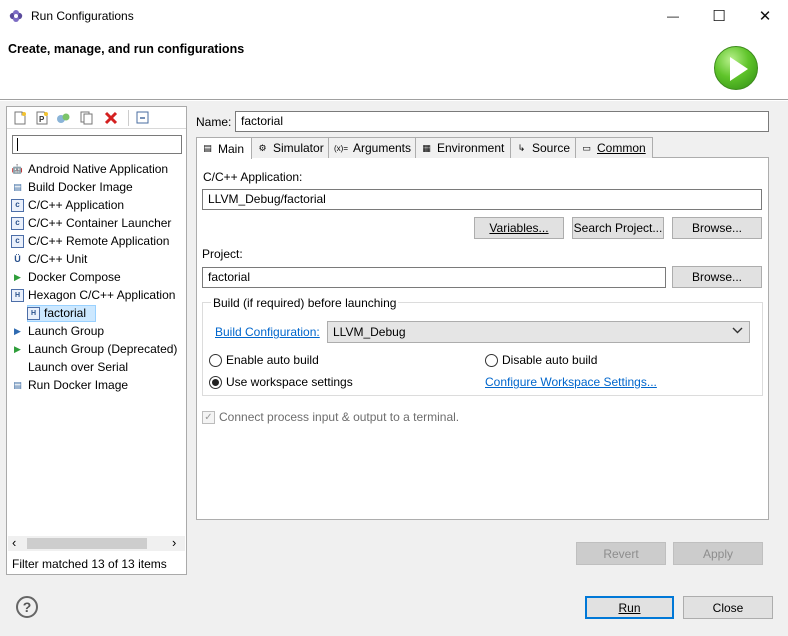 This screenshot has height=636, width=788. I want to click on export-icon, so click(63, 118).